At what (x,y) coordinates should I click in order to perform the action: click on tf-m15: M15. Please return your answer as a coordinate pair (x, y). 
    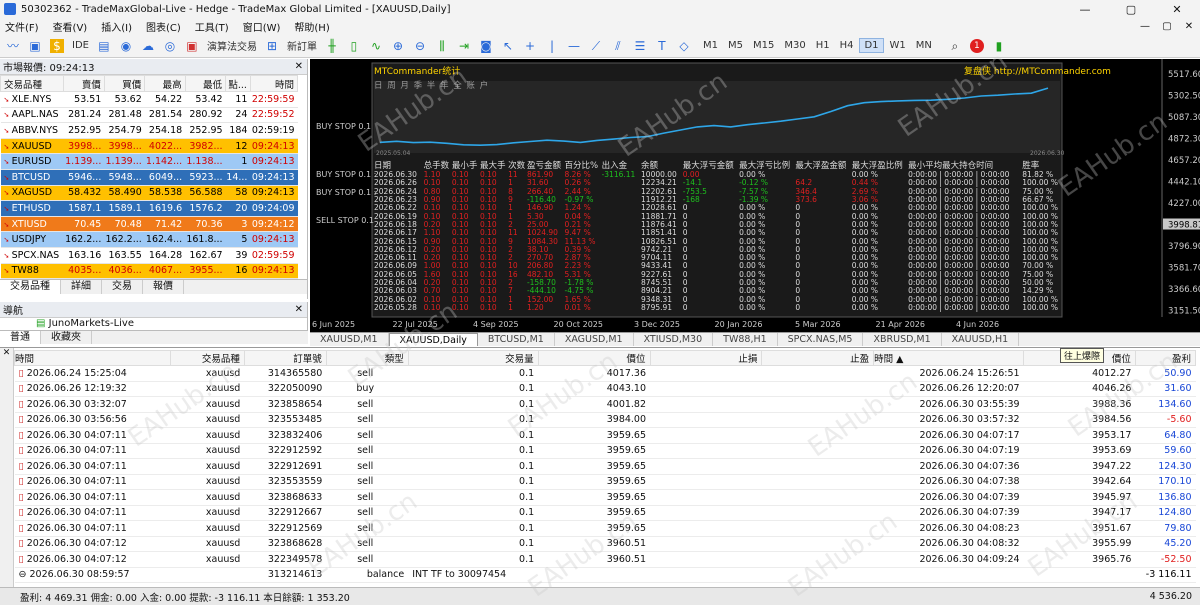
    Looking at the image, I should click on (763, 45).